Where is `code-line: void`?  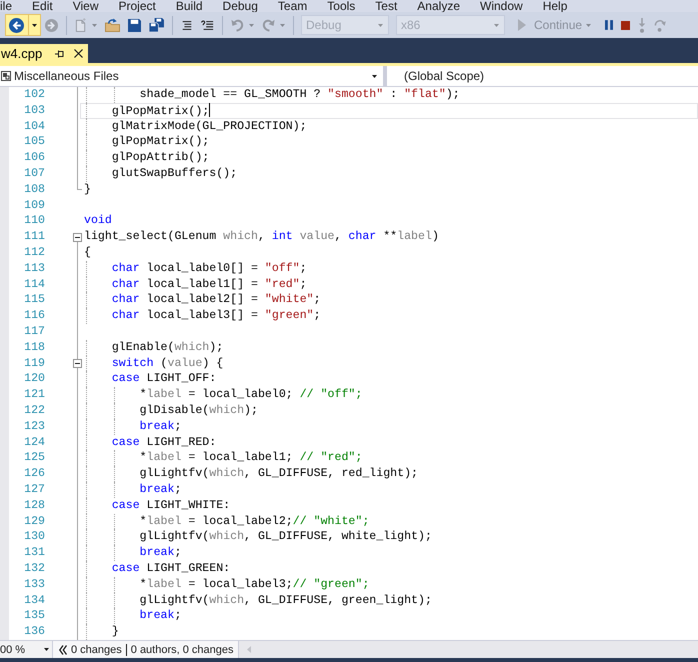 code-line: void is located at coordinates (98, 221).